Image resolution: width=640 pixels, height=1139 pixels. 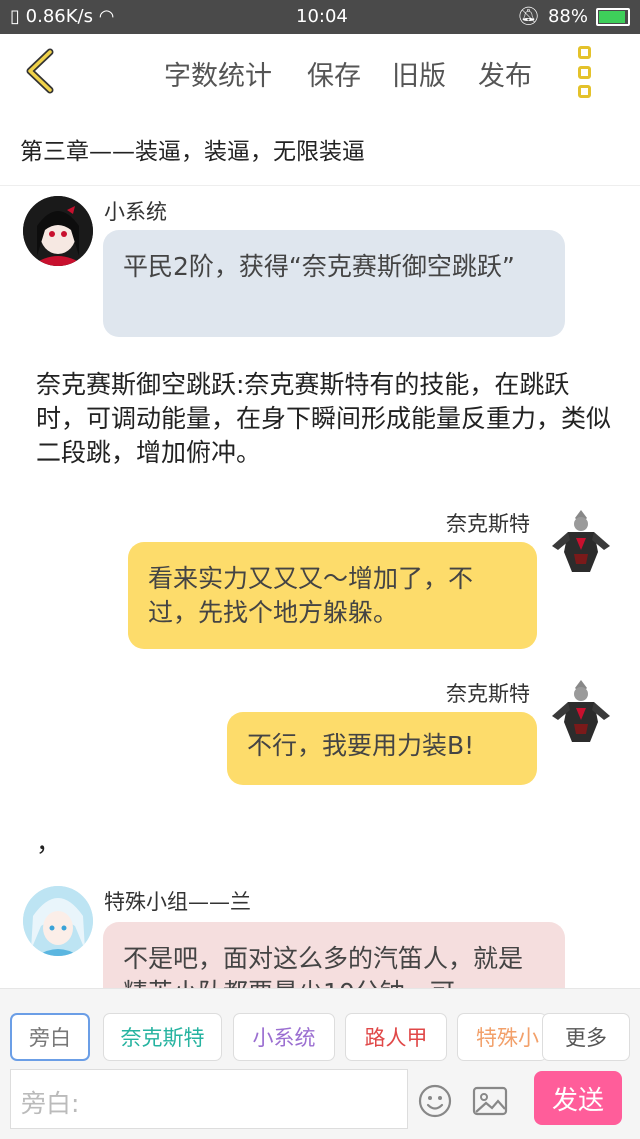 What do you see at coordinates (613, 16) in the screenshot?
I see `battery-icon` at bounding box center [613, 16].